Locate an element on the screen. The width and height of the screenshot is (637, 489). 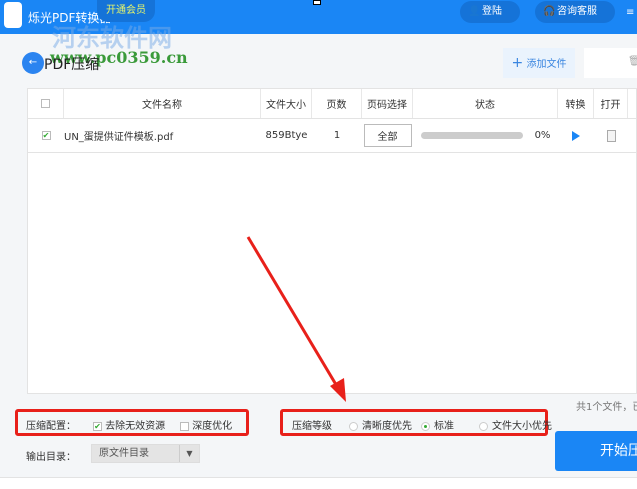
arrow-shaft is located at coordinates (293, 312).